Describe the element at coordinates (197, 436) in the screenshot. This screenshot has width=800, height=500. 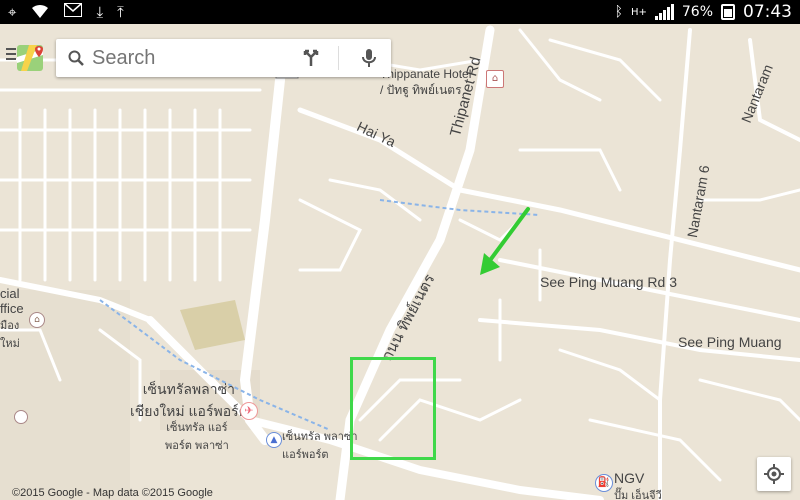
I see `poi-central-small: เซ็นทรัล แอร์ พอร์ต พลาซ่า` at that location.